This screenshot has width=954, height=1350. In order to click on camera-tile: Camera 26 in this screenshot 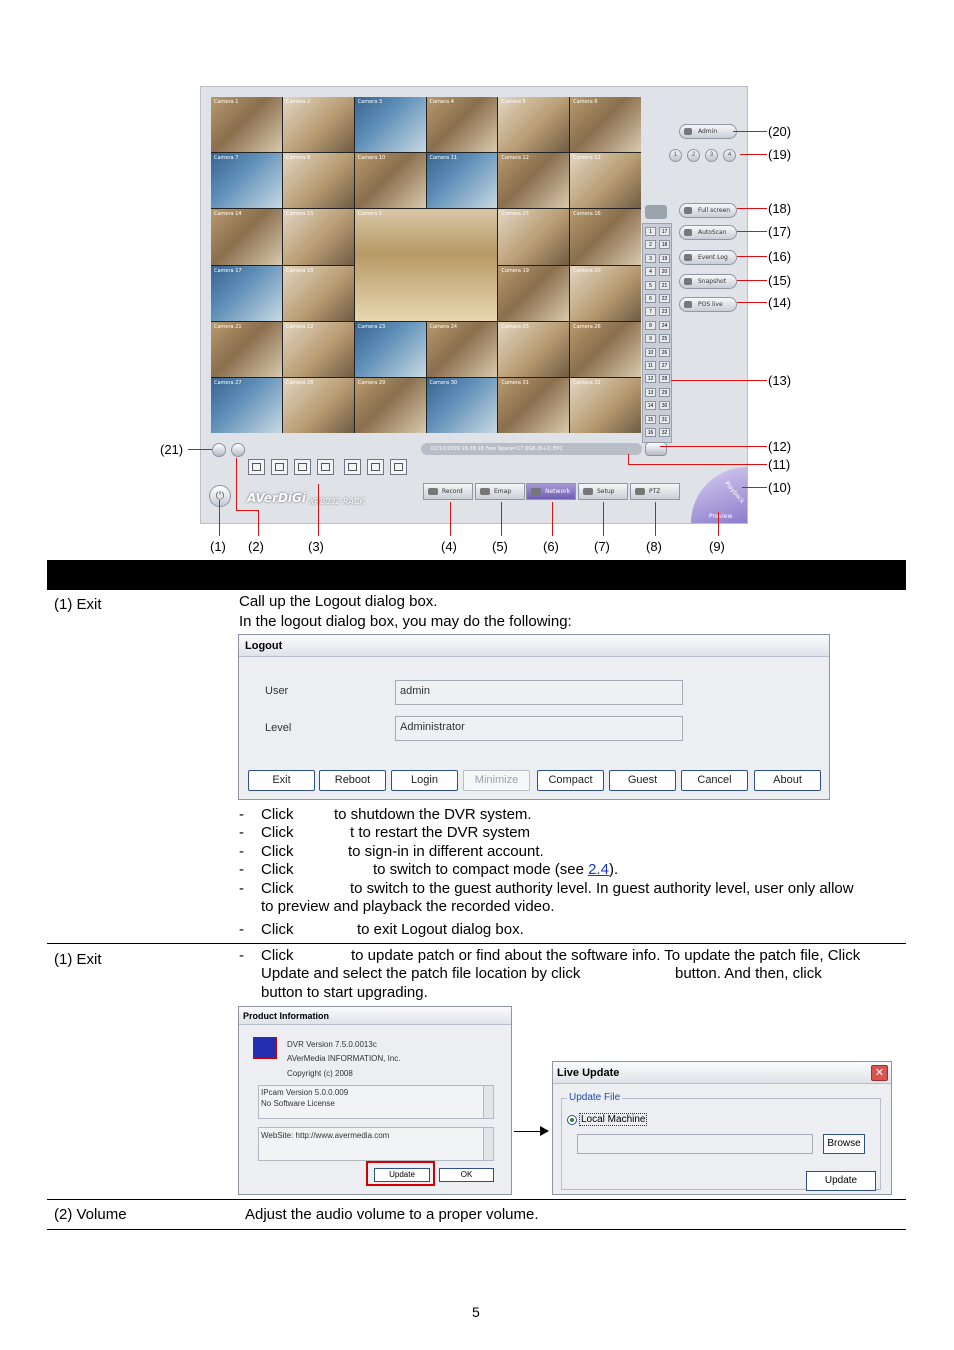, I will do `click(605, 349)`.